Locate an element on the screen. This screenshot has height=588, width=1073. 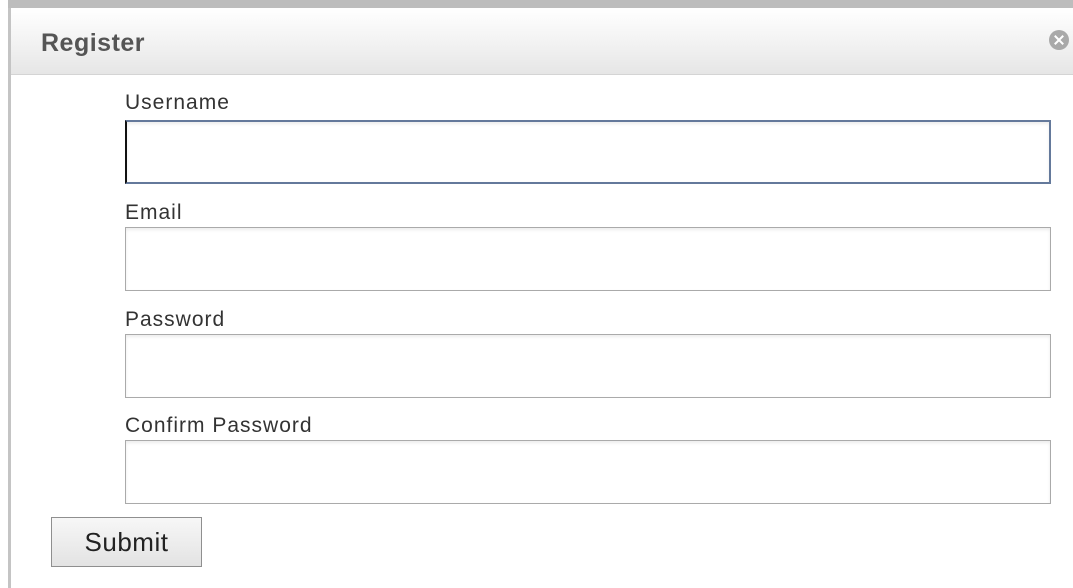
password-label: Password is located at coordinates (175, 319).